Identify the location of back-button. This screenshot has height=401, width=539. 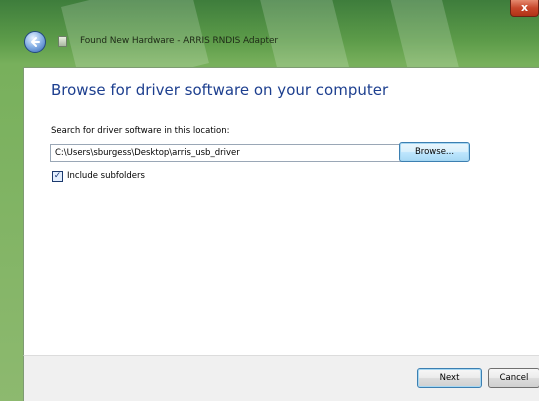
(35, 42).